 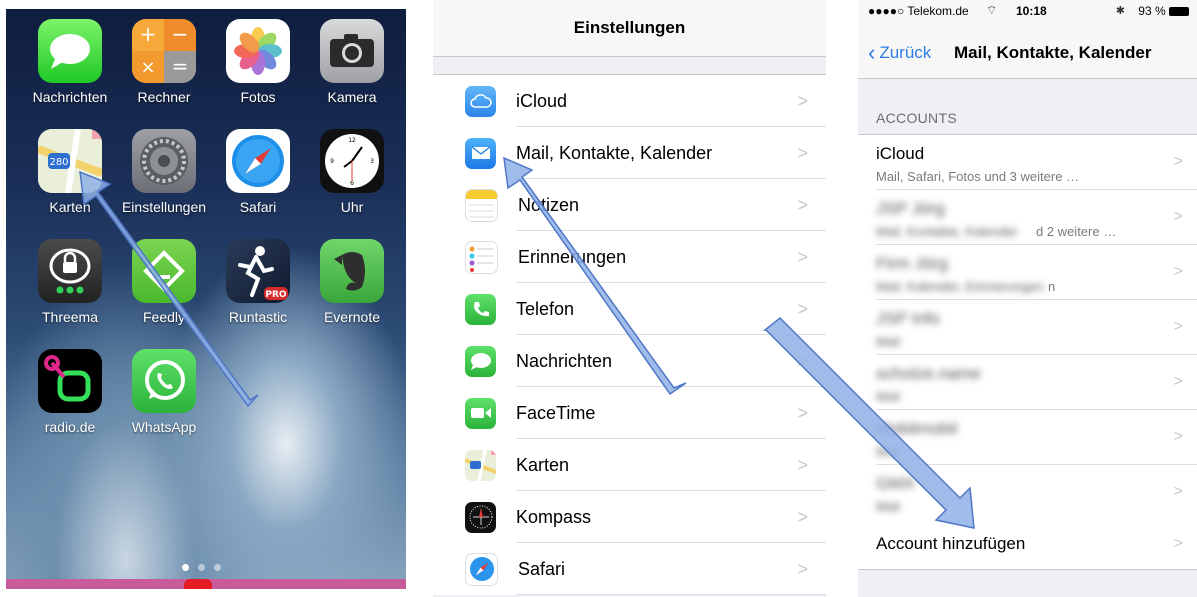 I want to click on app-runtastic: PRO Runtastic, so click(x=258, y=282).